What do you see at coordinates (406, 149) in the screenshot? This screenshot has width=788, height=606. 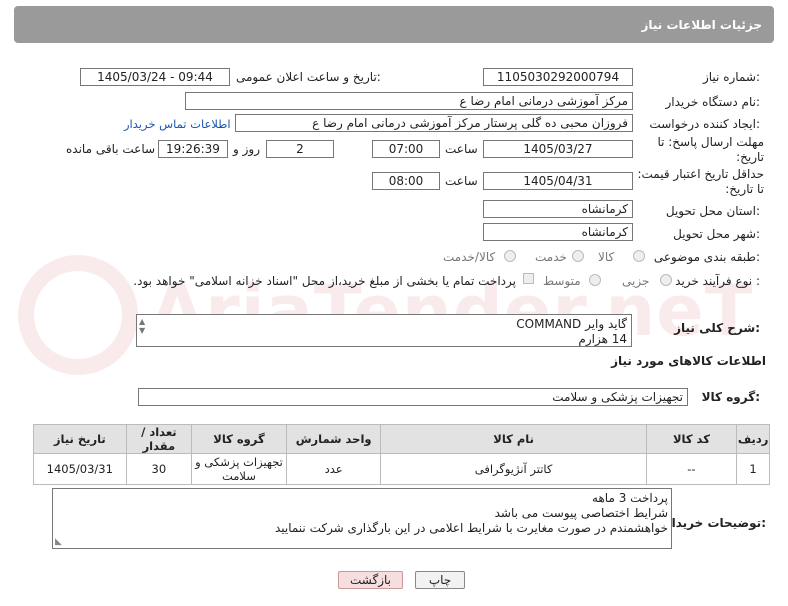 I see `deadline-time-field: 07:00` at bounding box center [406, 149].